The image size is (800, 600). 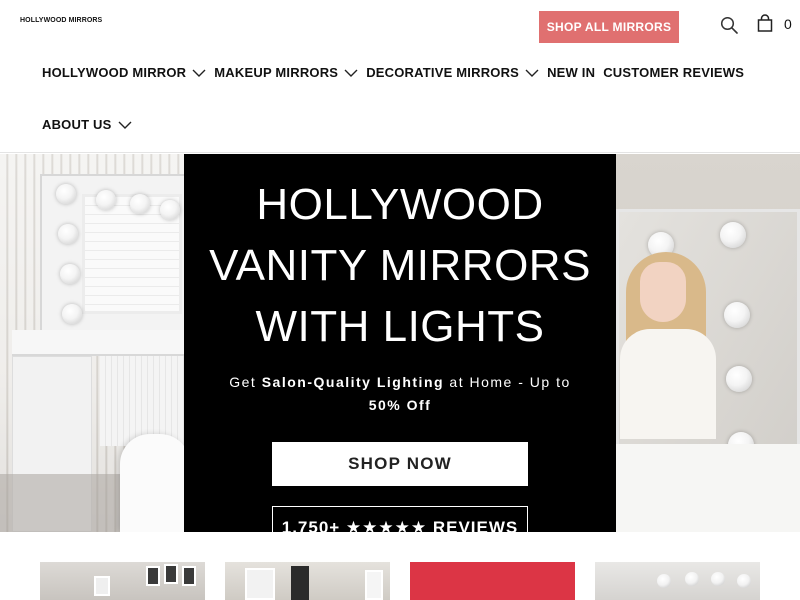 What do you see at coordinates (400, 519) in the screenshot?
I see `reviews-button: 1,750+ ★★★★★ REVIEWS` at bounding box center [400, 519].